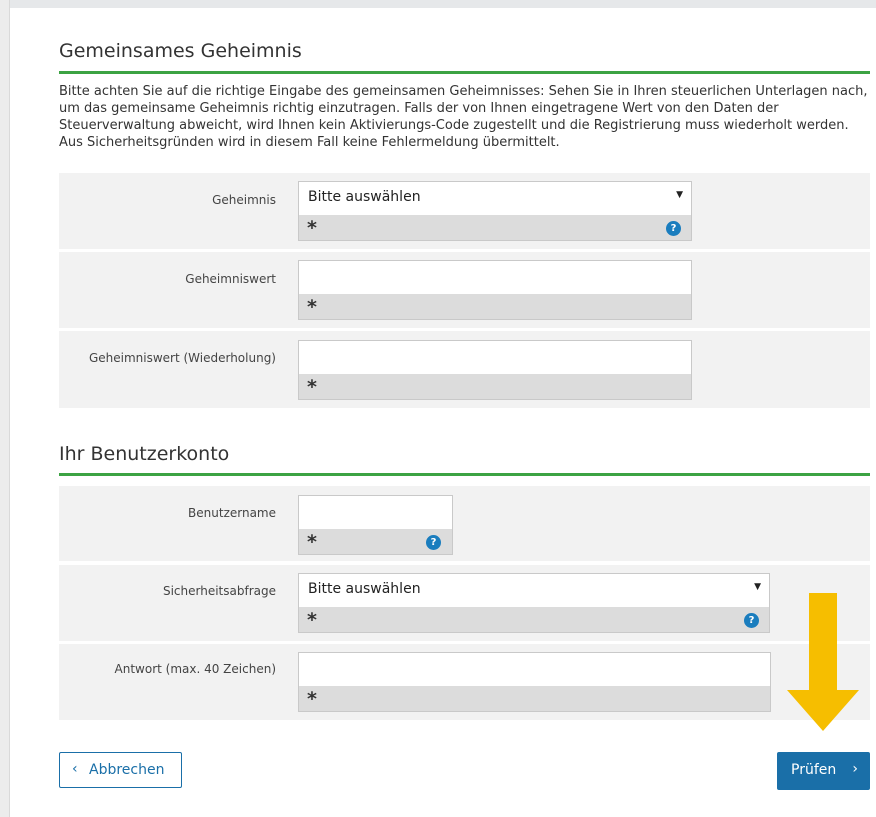 This screenshot has height=817, width=876. What do you see at coordinates (464, 523) in the screenshot?
I see `form-row-benutzername: Benutzername * ?` at bounding box center [464, 523].